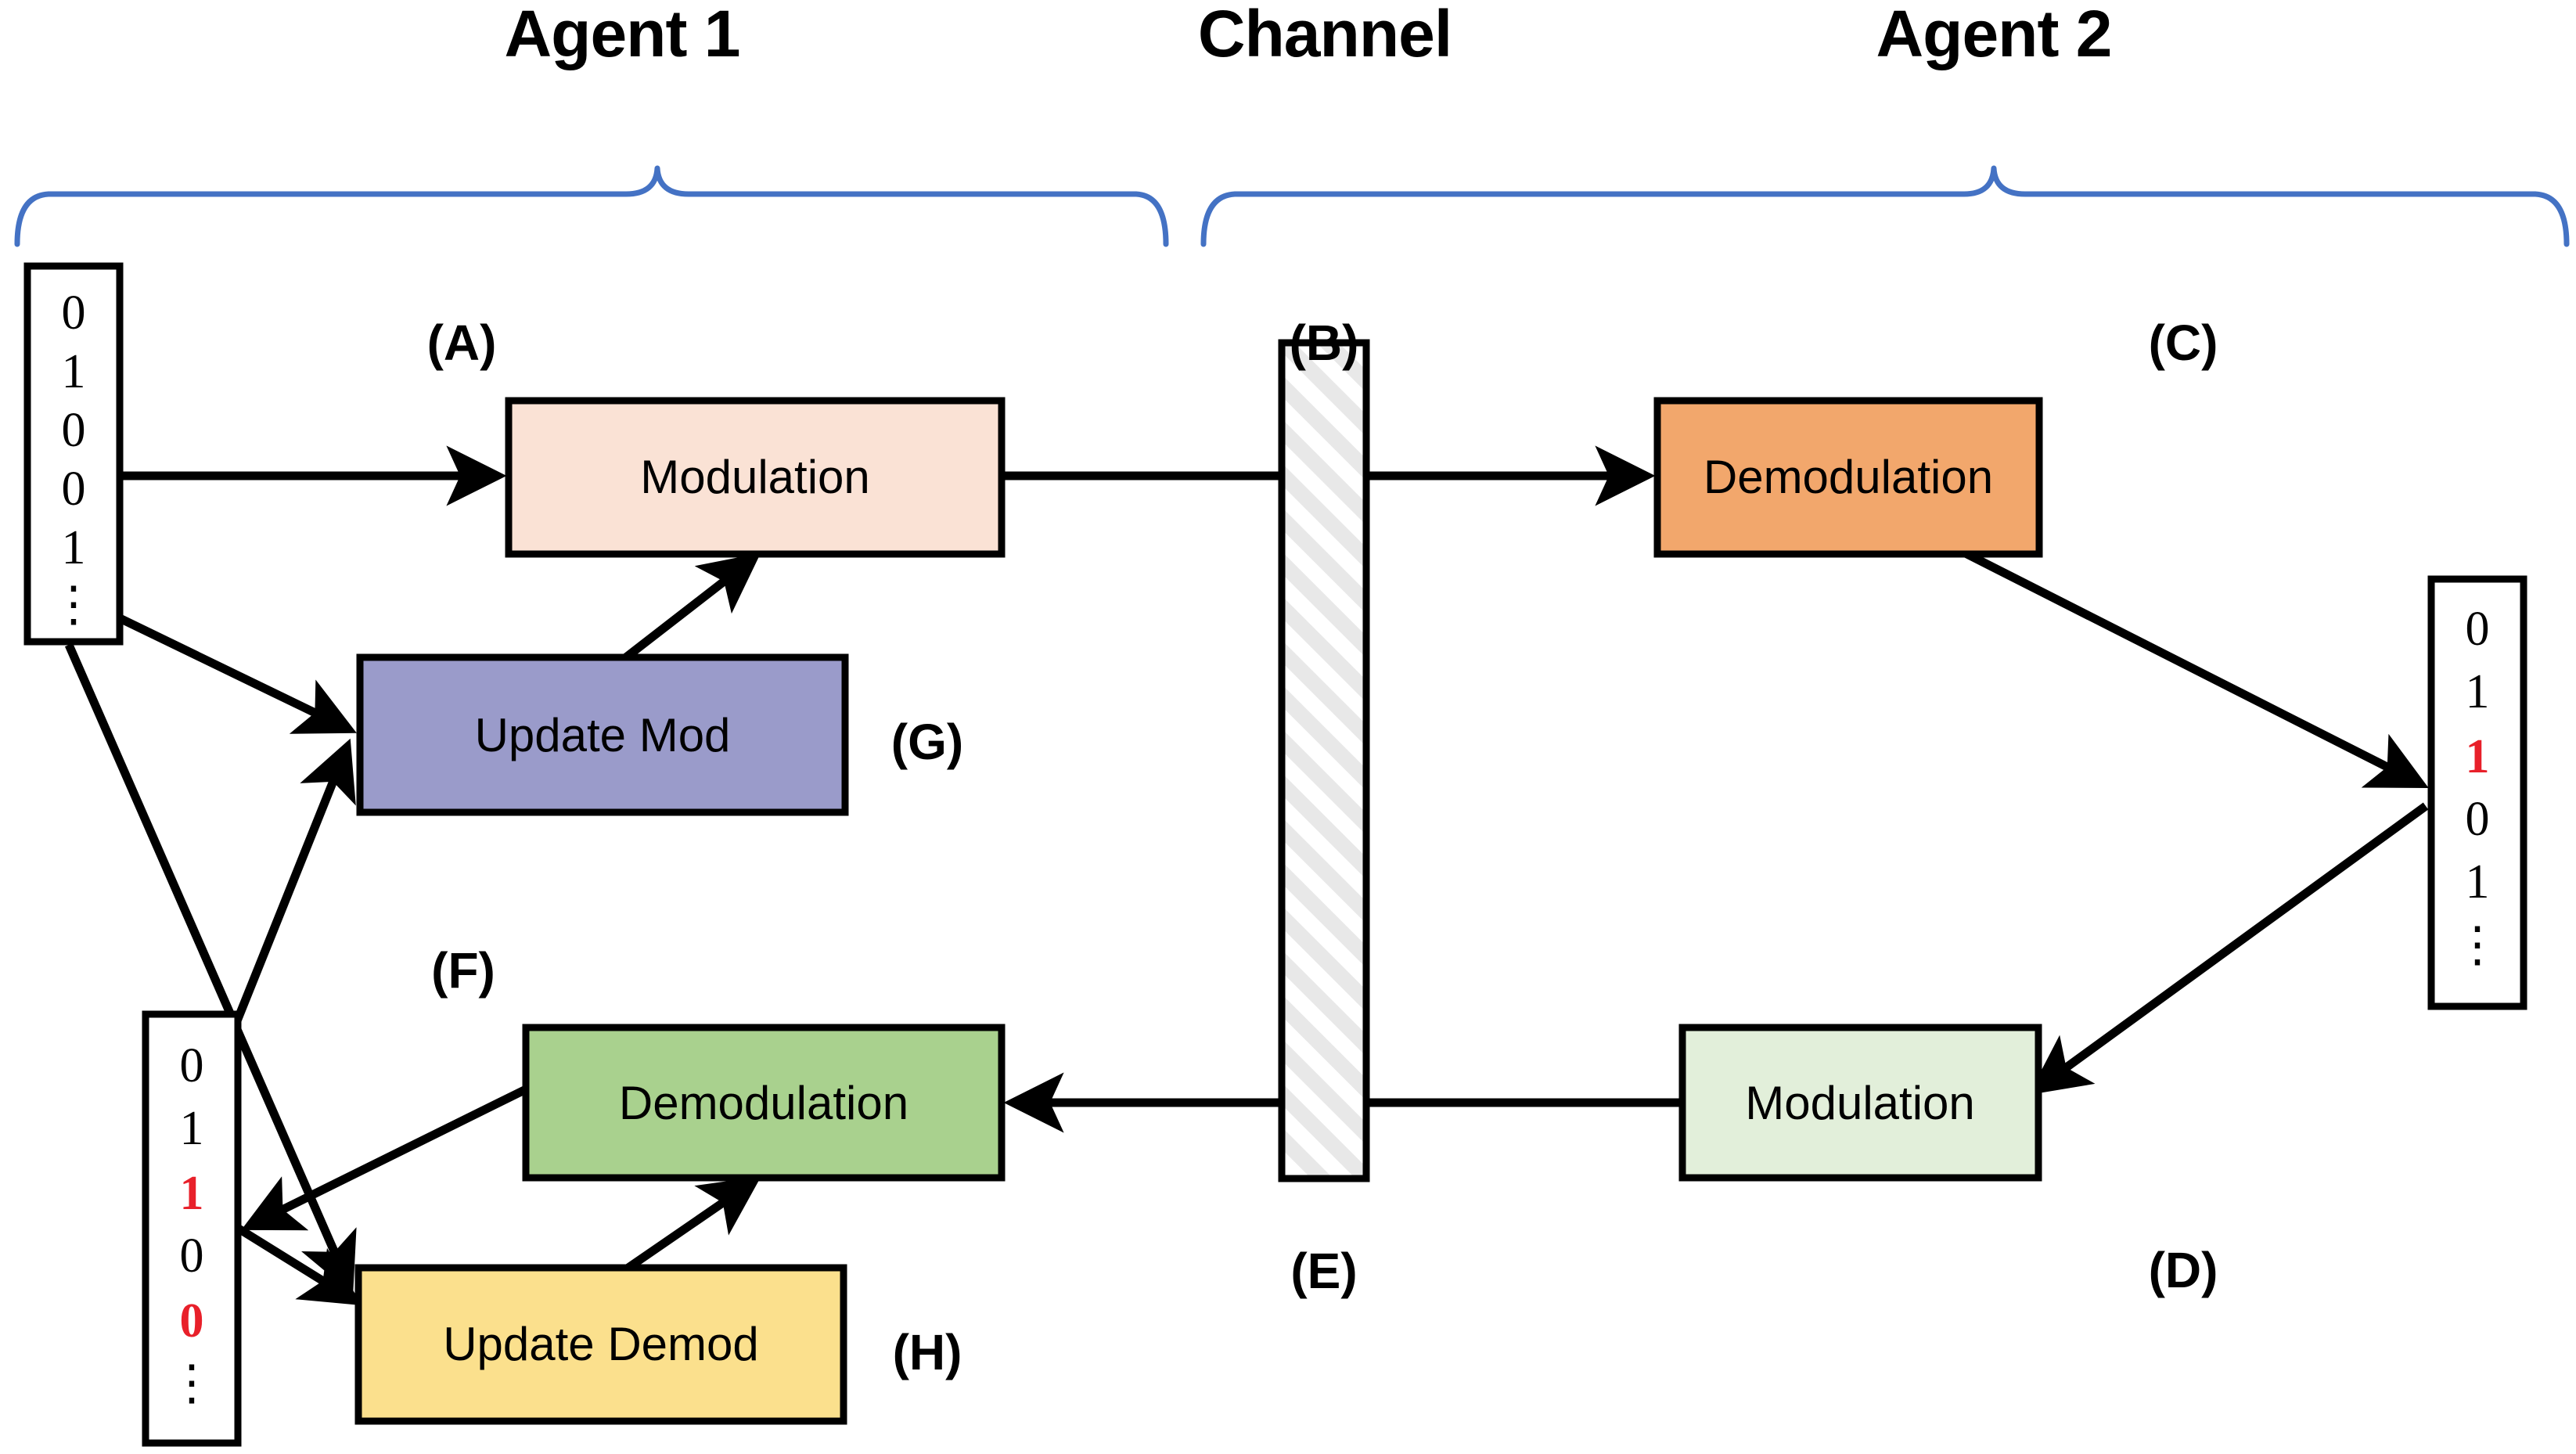  I want to click on block-demodulation-agent1: Demodulation, so click(764, 1103).